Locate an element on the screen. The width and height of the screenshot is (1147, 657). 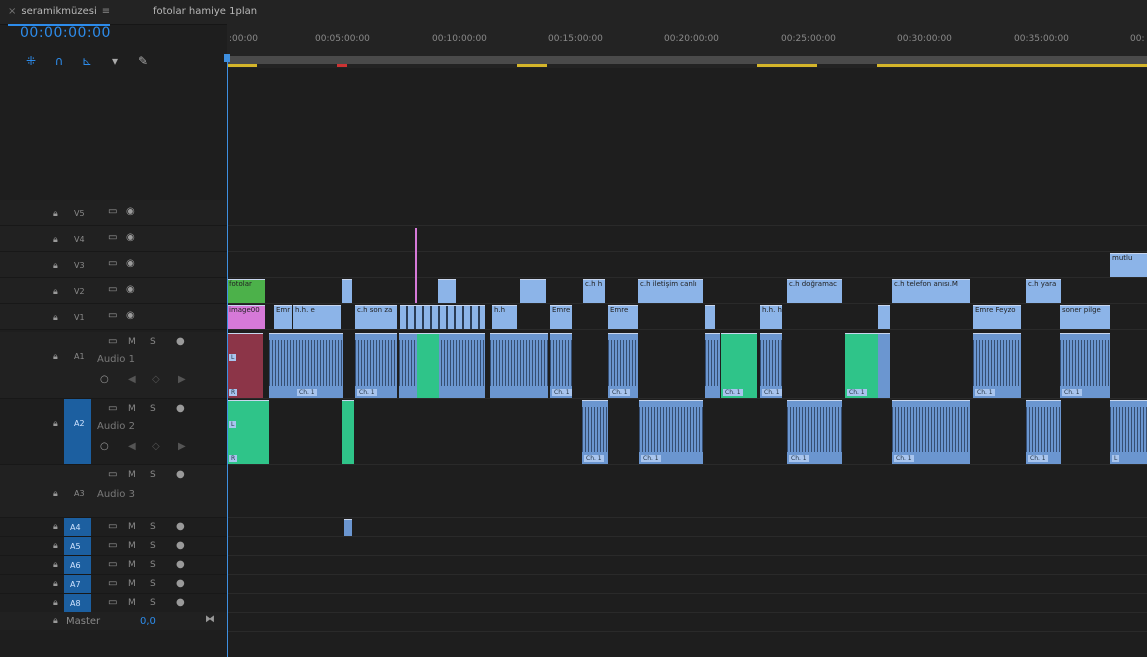
lane-v4 is located at coordinates (687, 239).